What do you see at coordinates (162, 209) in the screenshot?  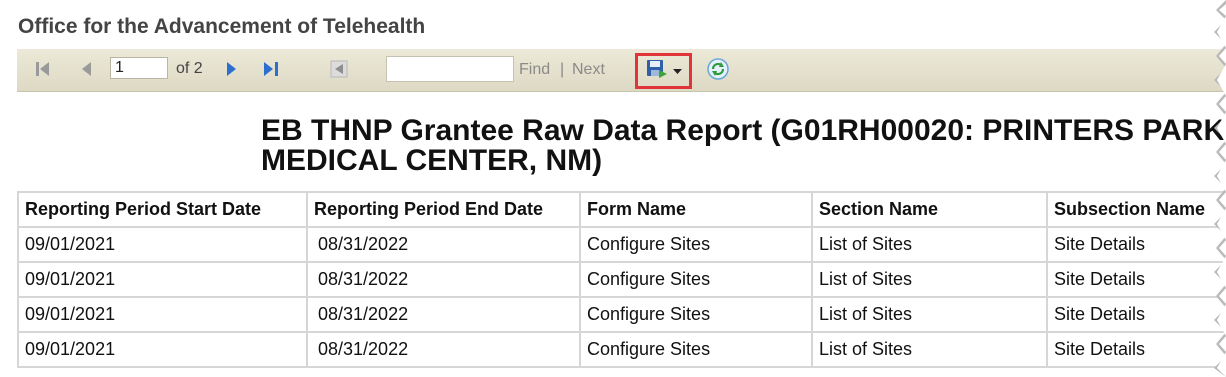 I see `column-header: Reporting Period Start Date` at bounding box center [162, 209].